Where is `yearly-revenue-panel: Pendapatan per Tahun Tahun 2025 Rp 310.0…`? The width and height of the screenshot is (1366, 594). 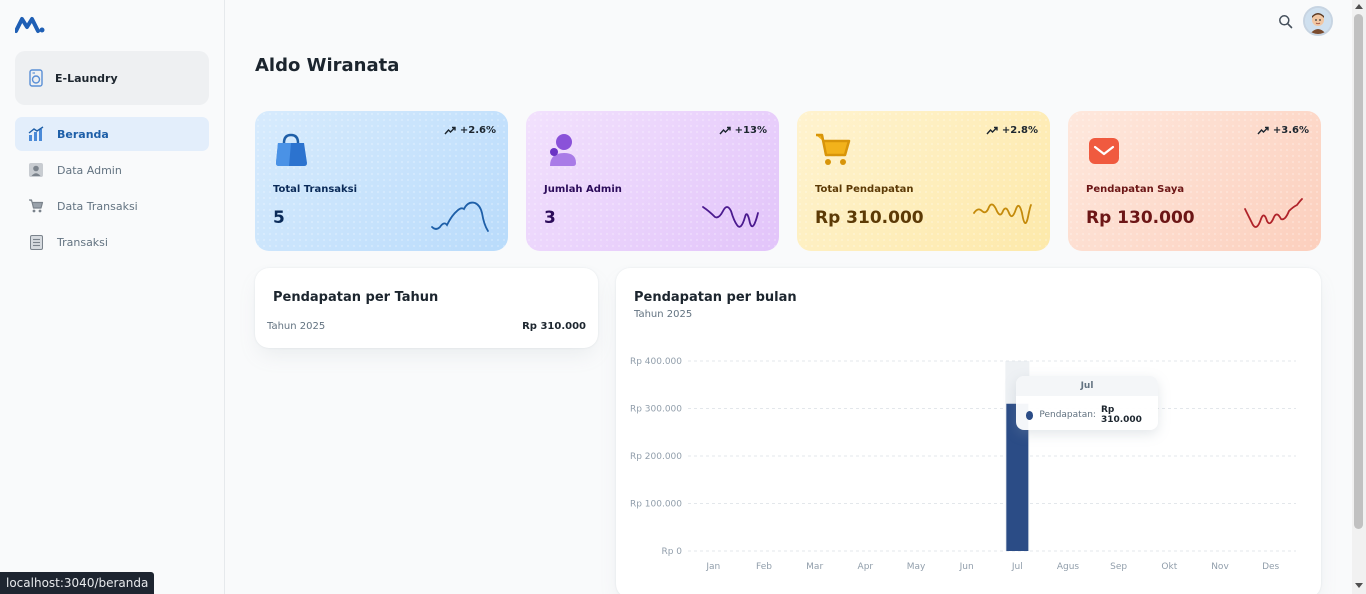
yearly-revenue-panel: Pendapatan per Tahun Tahun 2025 Rp 310.0… is located at coordinates (426, 308).